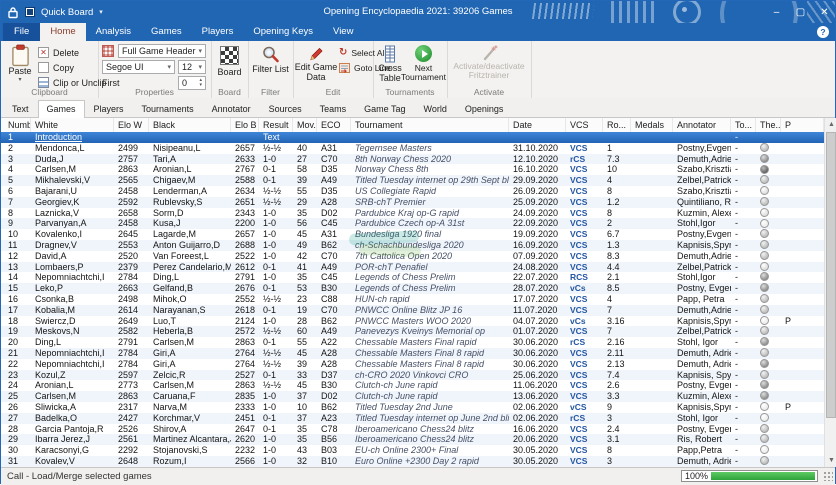 This screenshot has width=836, height=485. I want to click on list-tab-openings: Openings, so click(484, 109).